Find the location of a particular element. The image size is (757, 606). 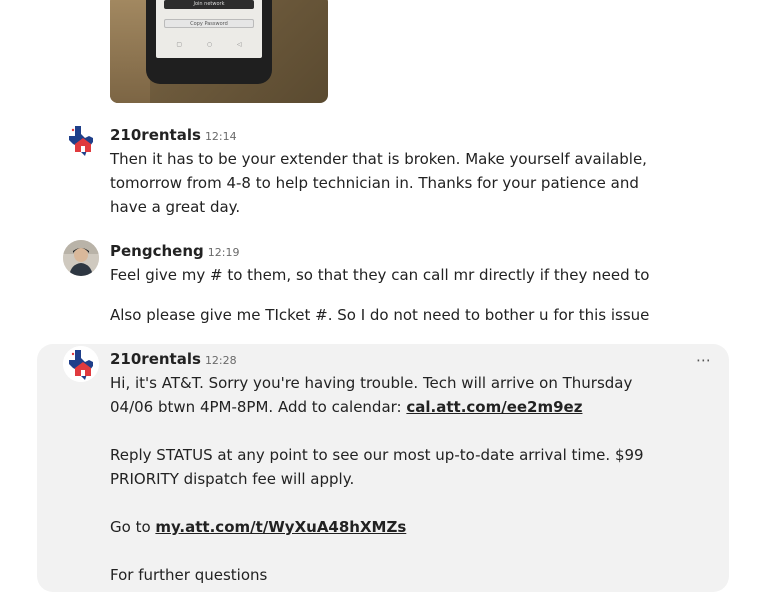

attached-photo: Join network Copy Password ▢ ○ ◁ is located at coordinates (219, 51).